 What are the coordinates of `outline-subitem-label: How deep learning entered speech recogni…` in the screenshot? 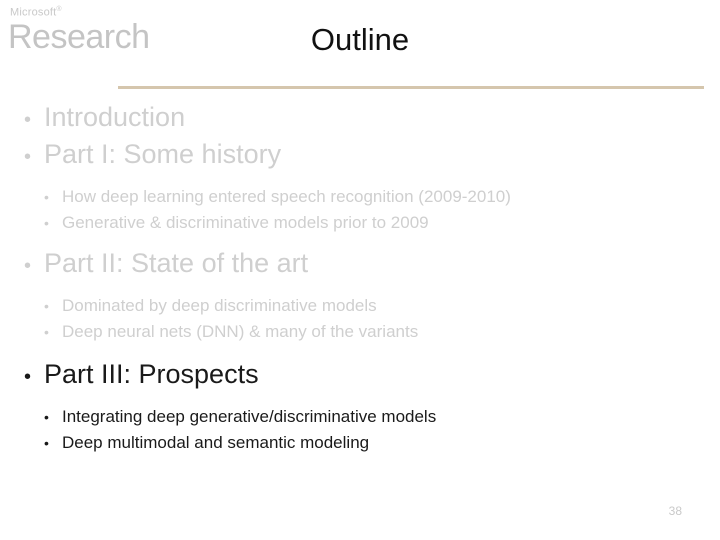 It's located at (286, 196).